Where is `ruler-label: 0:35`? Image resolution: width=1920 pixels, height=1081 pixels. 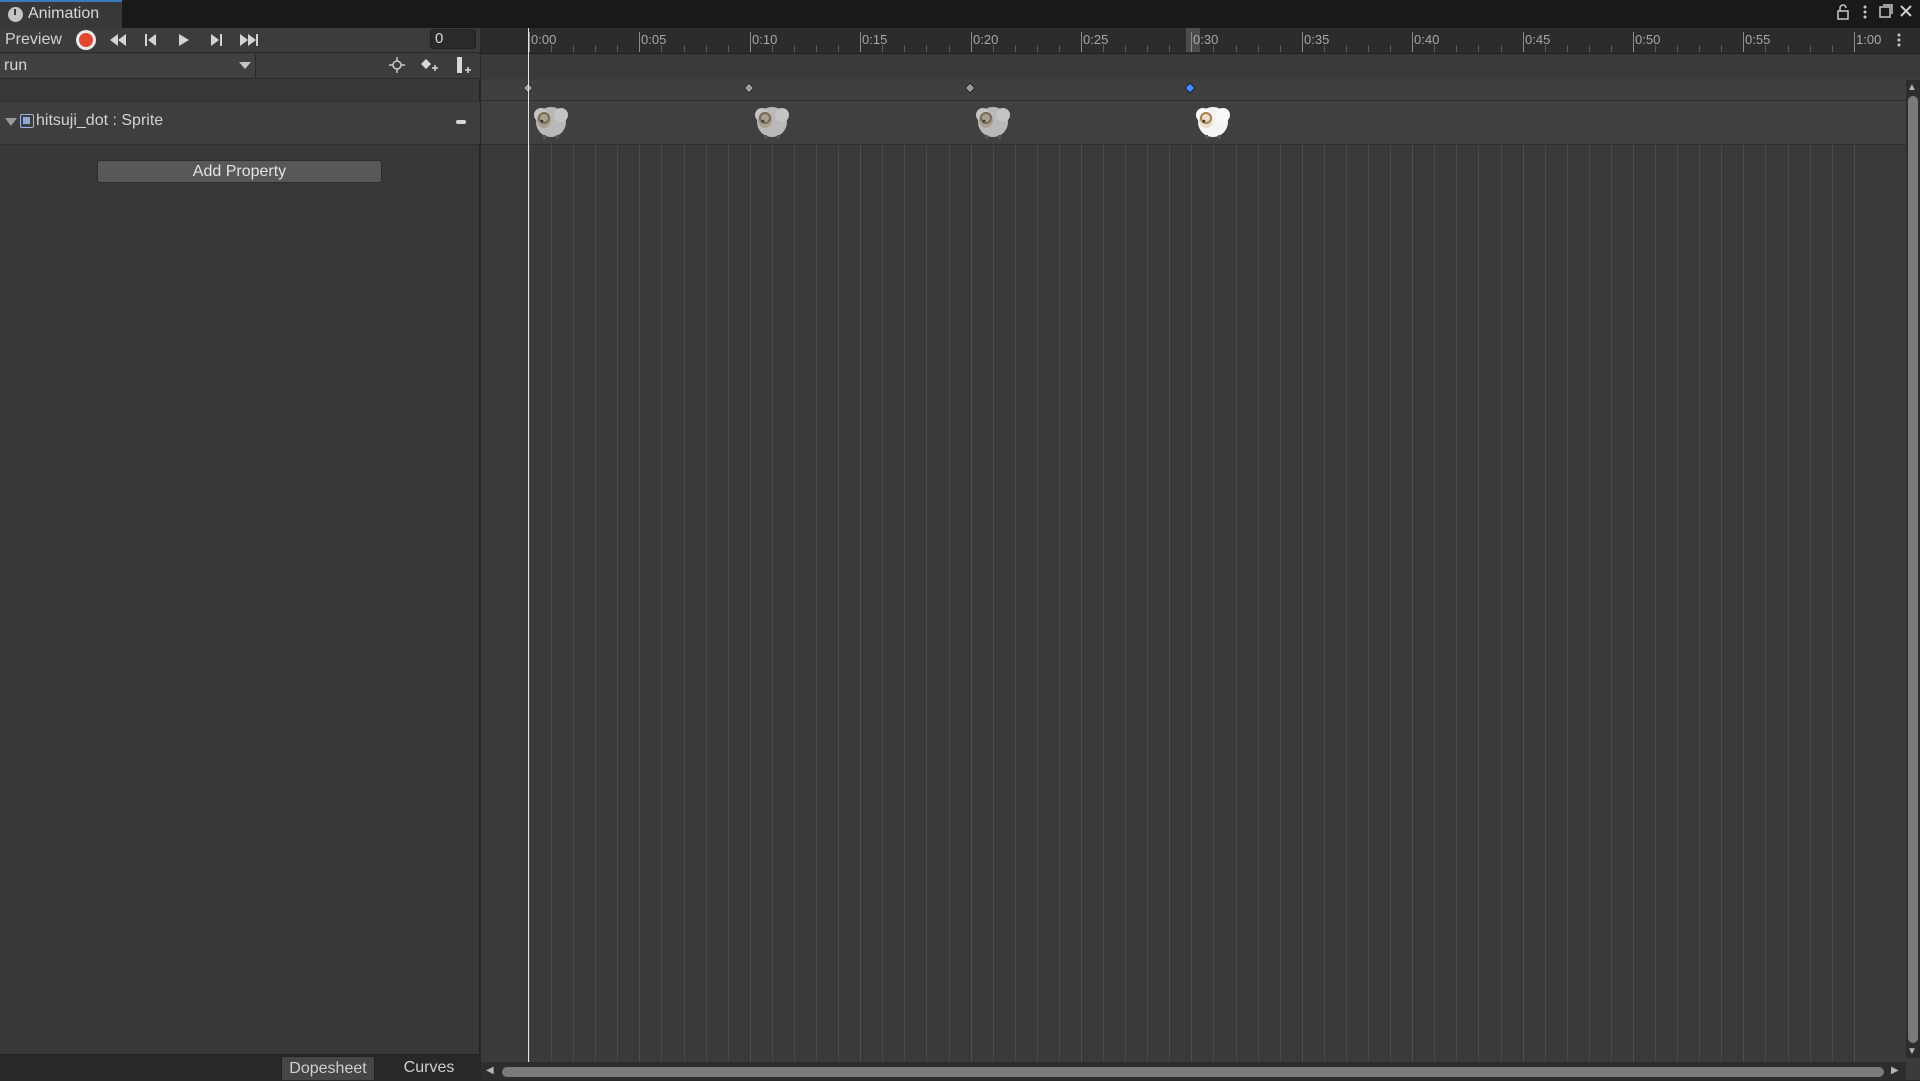 ruler-label: 0:35 is located at coordinates (1317, 39).